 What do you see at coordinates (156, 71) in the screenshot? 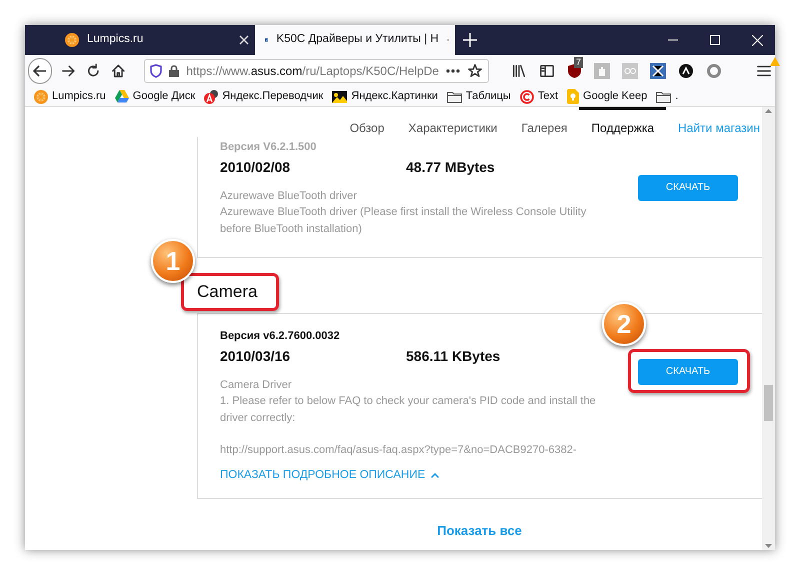
I see `shield-icon` at bounding box center [156, 71].